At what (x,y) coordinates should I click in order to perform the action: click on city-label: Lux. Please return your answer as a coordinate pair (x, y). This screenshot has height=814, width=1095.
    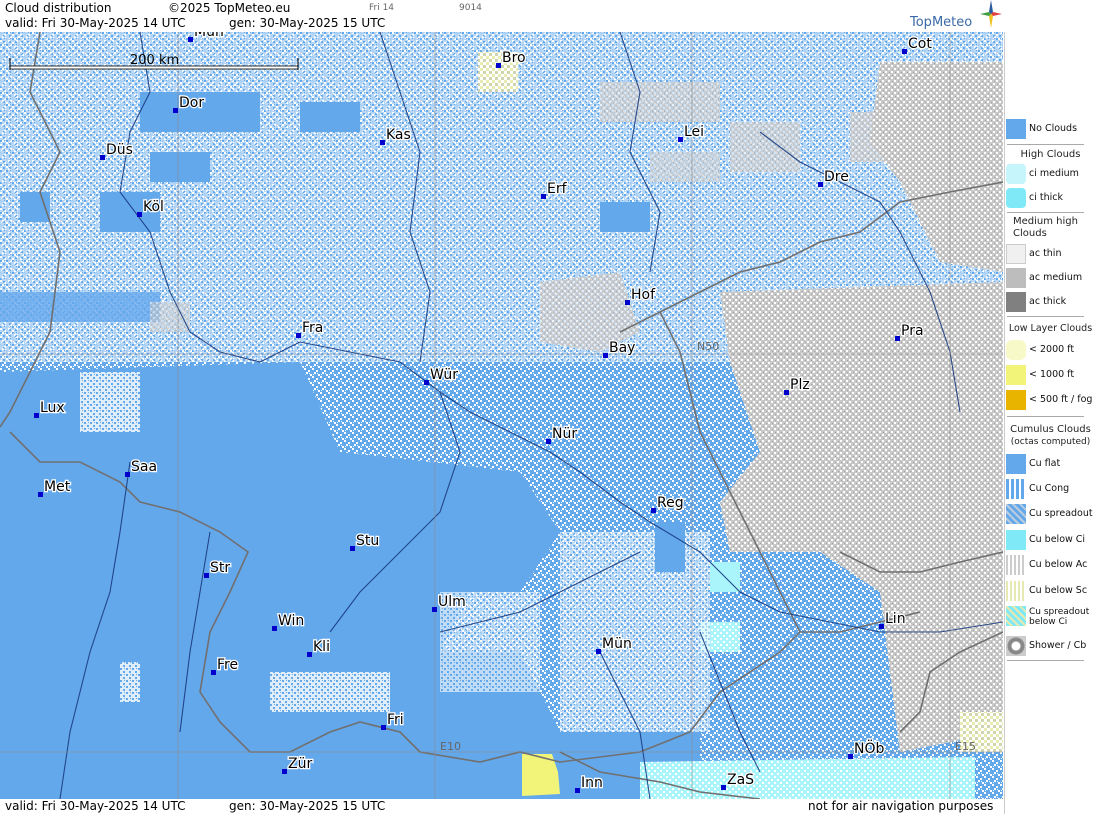
    Looking at the image, I should click on (52, 408).